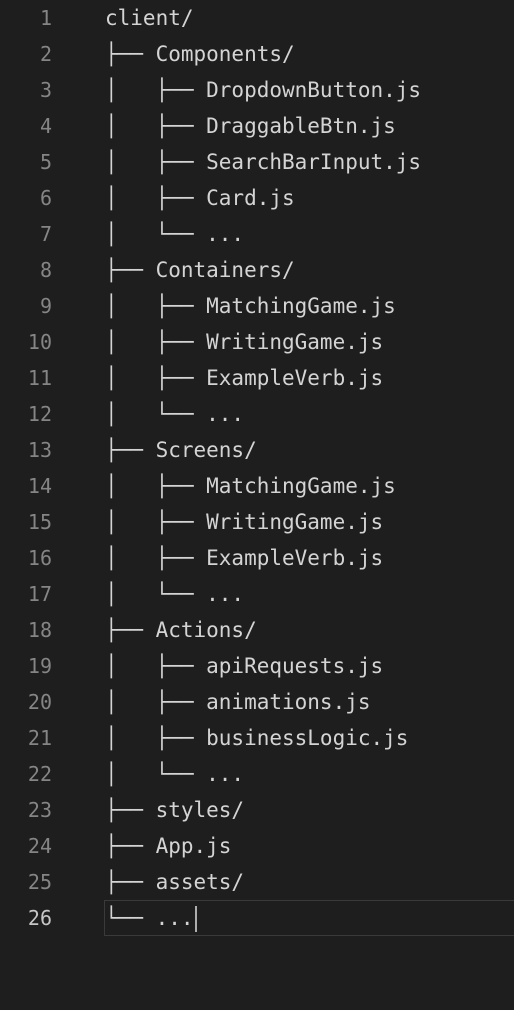 The image size is (514, 1010). Describe the element at coordinates (39, 486) in the screenshot. I see `line-number: 14` at that location.